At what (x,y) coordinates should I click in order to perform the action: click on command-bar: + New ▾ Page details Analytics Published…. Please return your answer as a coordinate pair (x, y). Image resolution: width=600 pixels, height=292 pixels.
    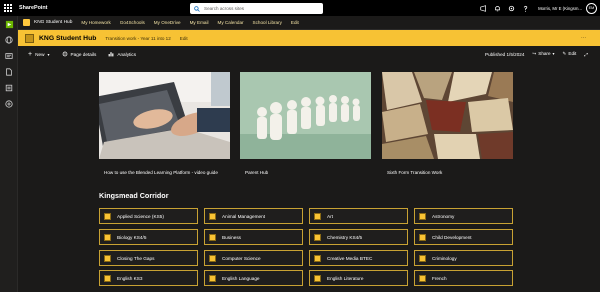
    Looking at the image, I should click on (309, 54).